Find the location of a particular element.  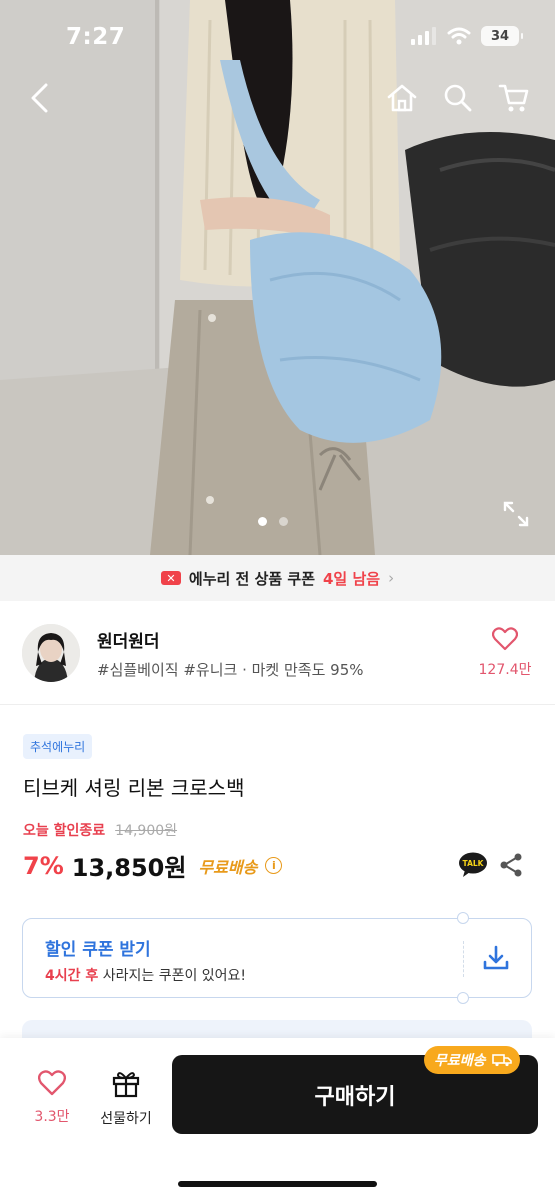

gallery-dot-active is located at coordinates (262, 521).